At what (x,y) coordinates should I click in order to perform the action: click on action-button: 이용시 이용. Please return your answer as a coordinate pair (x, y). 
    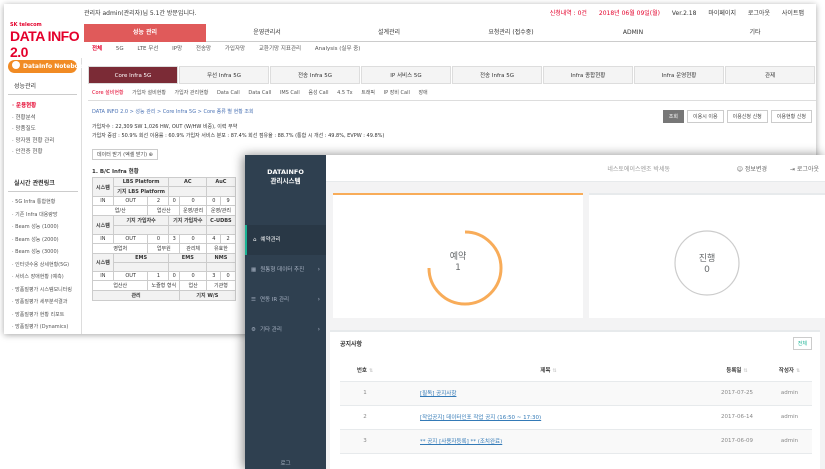
    Looking at the image, I should click on (705, 116).